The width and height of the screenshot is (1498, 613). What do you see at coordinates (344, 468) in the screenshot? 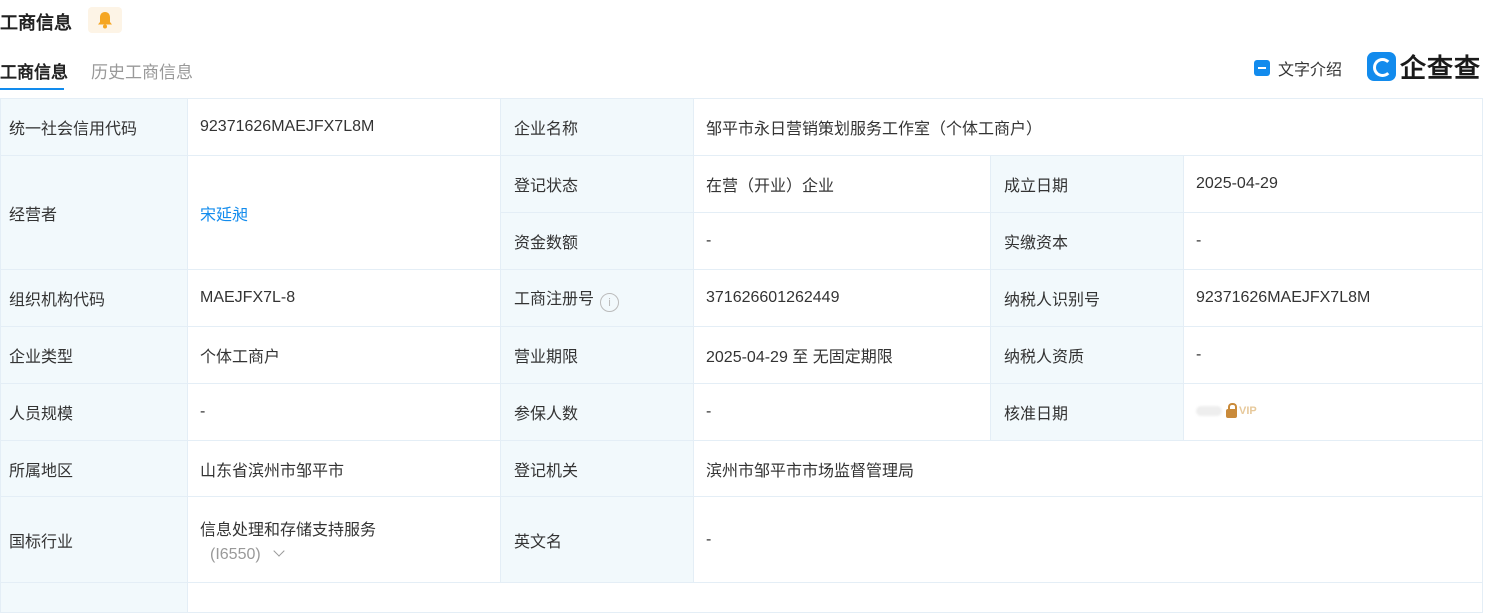
I see `region-value: 山东省滨州市邹平市` at bounding box center [344, 468].